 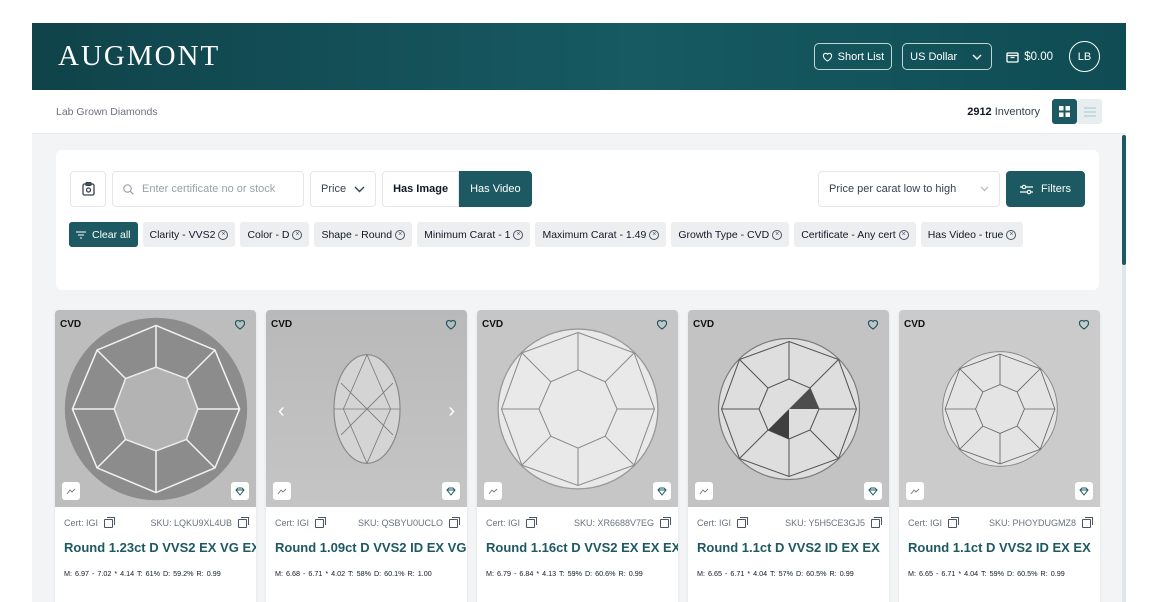 I want to click on diamond-image, so click(x=788, y=408).